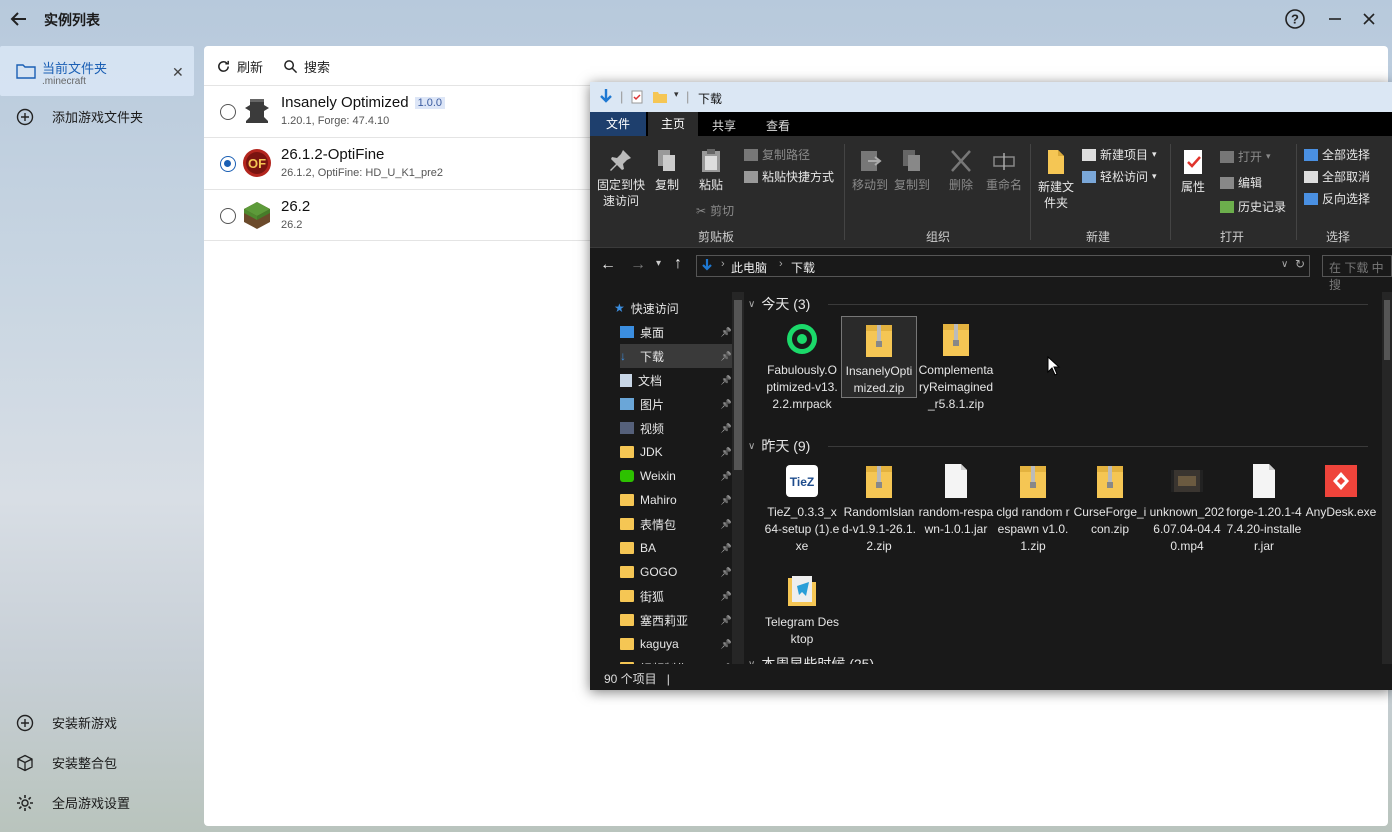  Describe the element at coordinates (618, 124) in the screenshot. I see `tab-file: 文件` at that location.